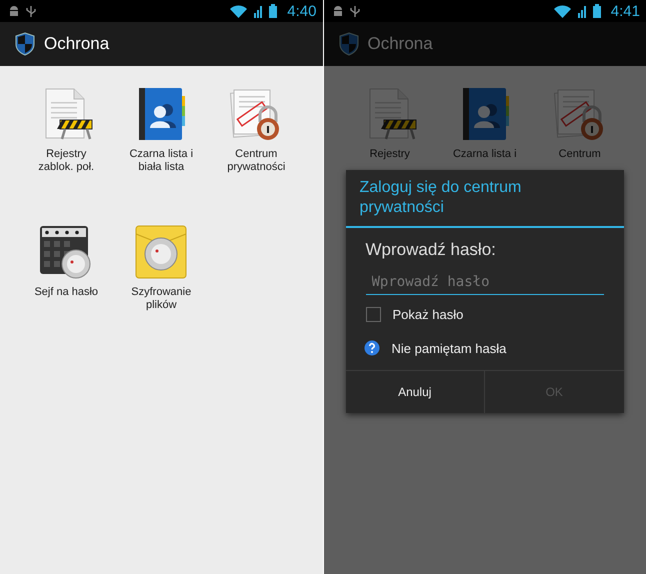  I want to click on clock-time: 4:40, so click(301, 11).